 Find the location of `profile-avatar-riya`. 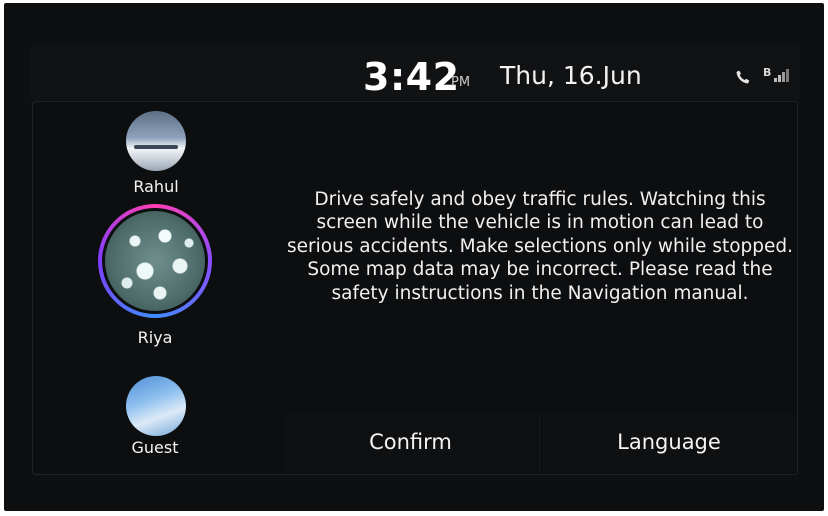

profile-avatar-riya is located at coordinates (155, 261).